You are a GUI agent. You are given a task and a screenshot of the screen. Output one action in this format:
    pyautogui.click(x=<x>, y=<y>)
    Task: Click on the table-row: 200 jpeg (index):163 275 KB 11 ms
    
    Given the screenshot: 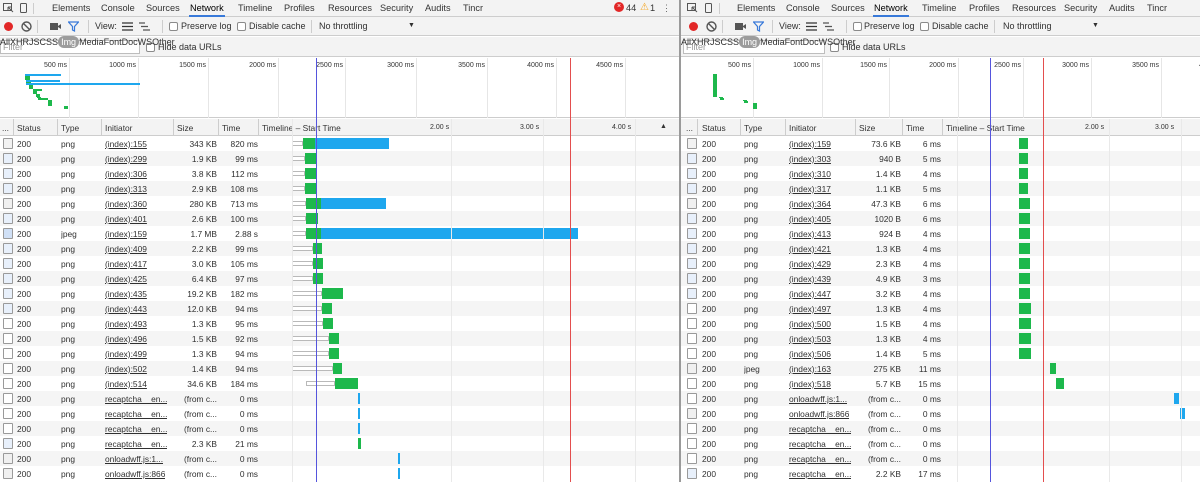 What is the action you would take?
    pyautogui.click(x=940, y=368)
    